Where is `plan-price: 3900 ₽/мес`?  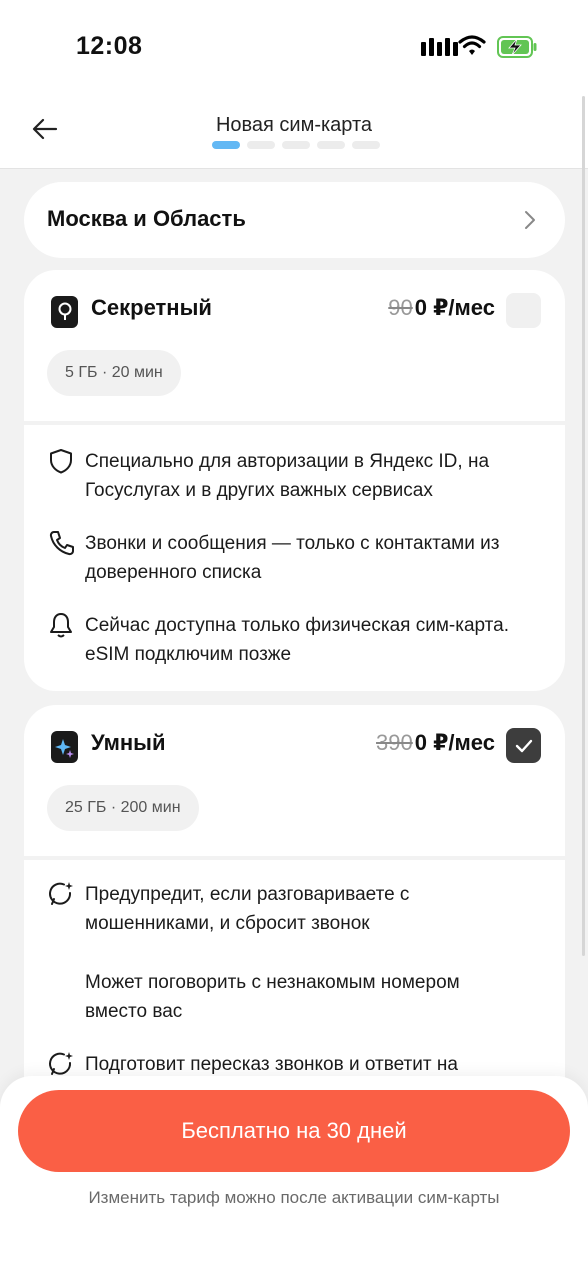
plan-price: 3900 ₽/мес is located at coordinates (435, 743).